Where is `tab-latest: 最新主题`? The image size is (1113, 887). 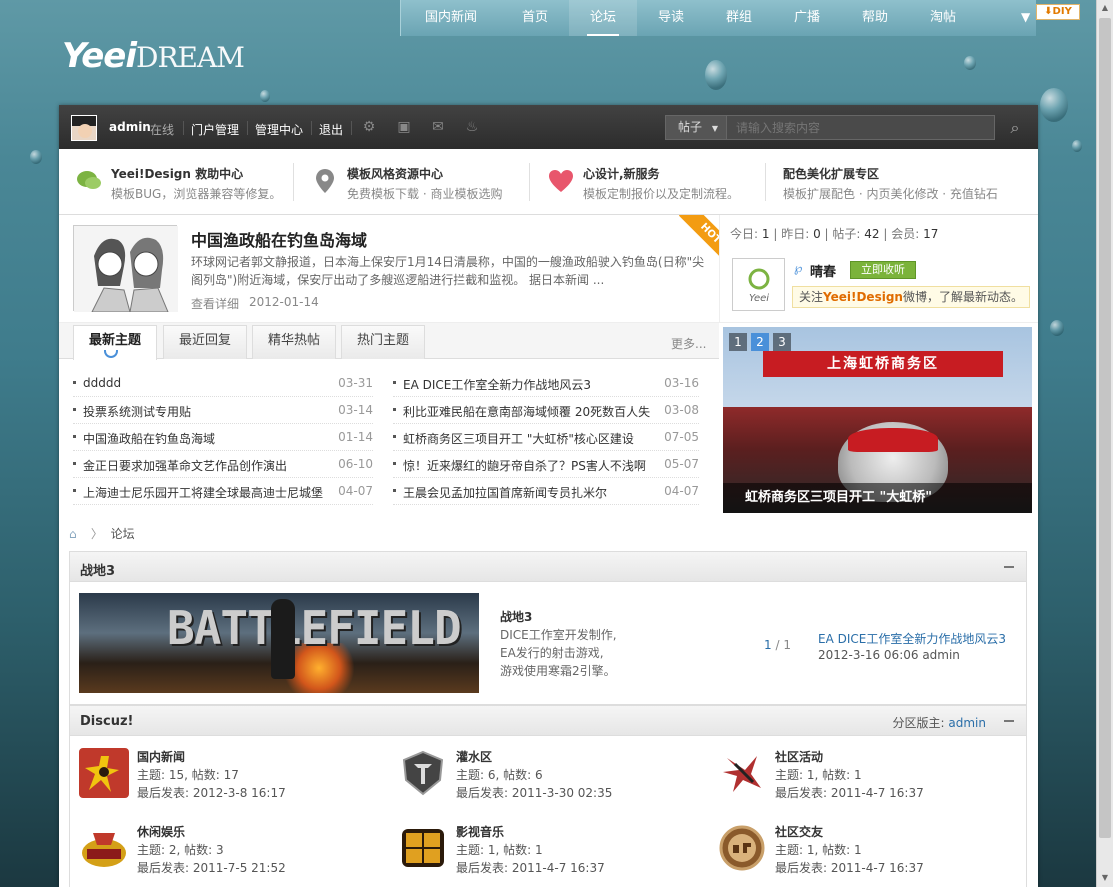 tab-latest: 最新主题 is located at coordinates (115, 342).